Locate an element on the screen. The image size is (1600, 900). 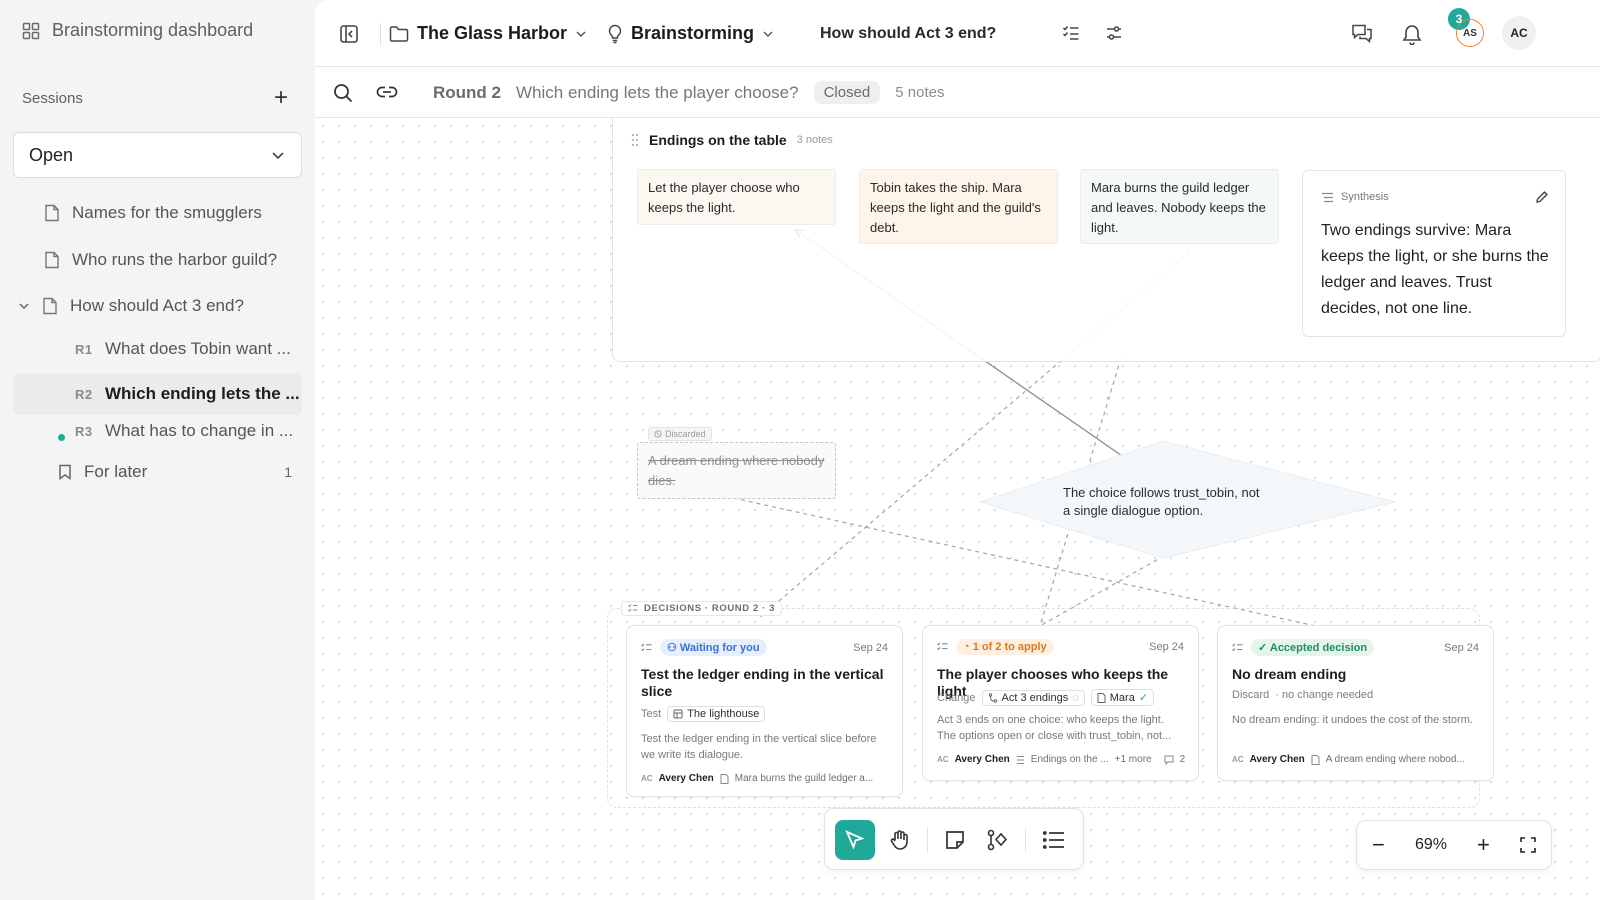
link-icon is located at coordinates (387, 92).